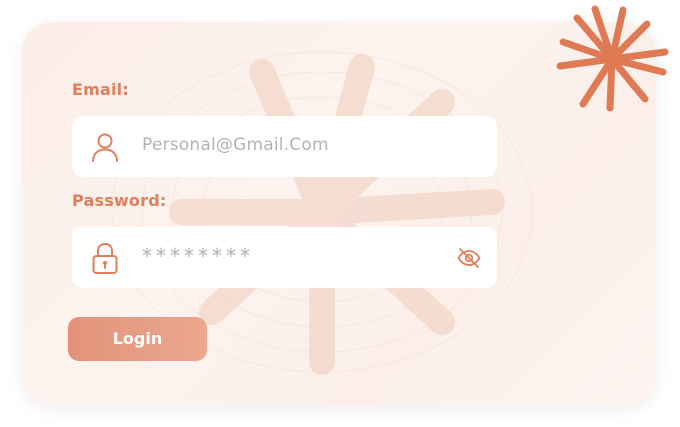 Image resolution: width=680 pixels, height=427 pixels. I want to click on lock-icon, so click(105, 258).